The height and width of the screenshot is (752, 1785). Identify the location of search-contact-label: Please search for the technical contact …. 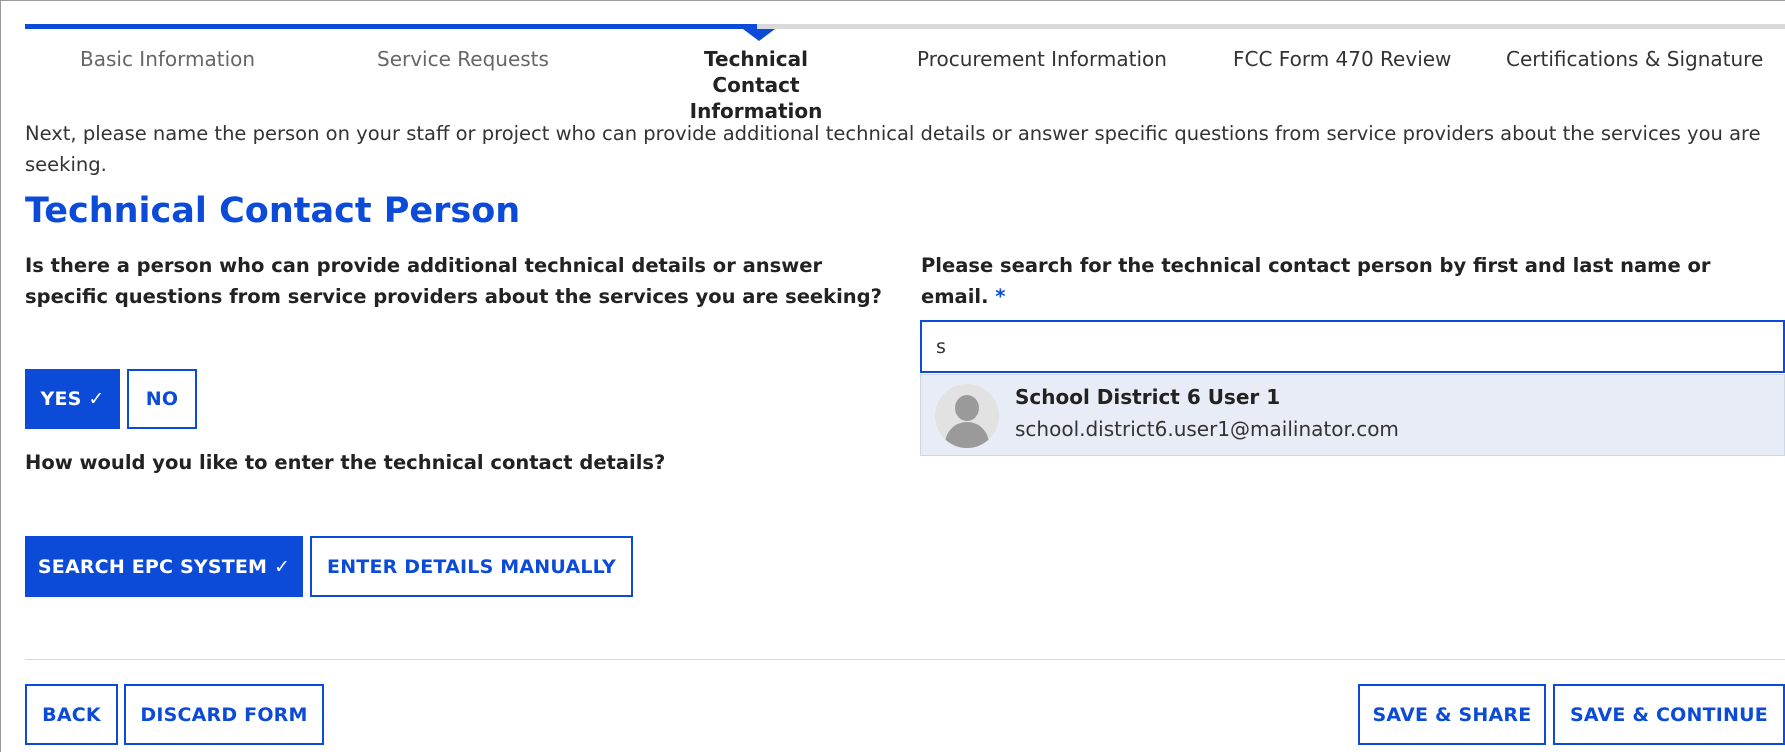
(1341, 281).